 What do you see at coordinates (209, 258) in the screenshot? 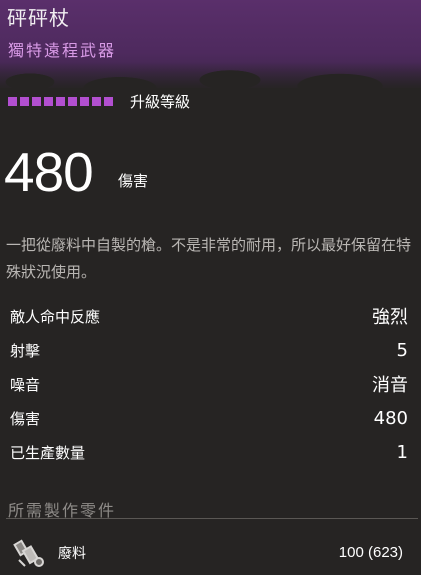
I see `item-description: 一把從廢料中自製的槍。不是非常的耐用，所以最好保留在特殊狀況使用。` at bounding box center [209, 258].